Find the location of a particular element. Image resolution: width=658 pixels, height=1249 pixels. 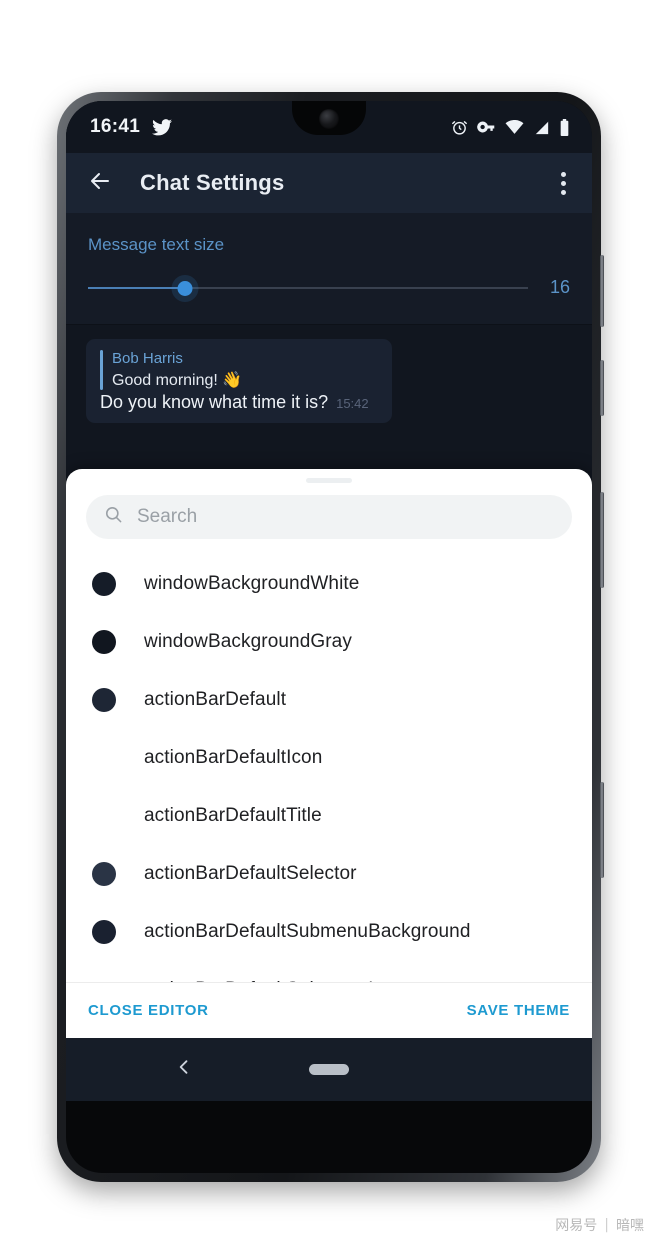

color-key-label: windowBackgroundGray is located at coordinates (248, 641).